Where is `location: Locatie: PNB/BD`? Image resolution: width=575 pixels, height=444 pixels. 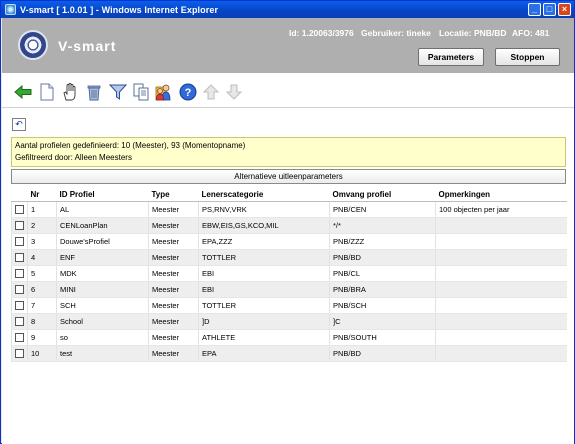 location: Locatie: PNB/BD is located at coordinates (473, 33).